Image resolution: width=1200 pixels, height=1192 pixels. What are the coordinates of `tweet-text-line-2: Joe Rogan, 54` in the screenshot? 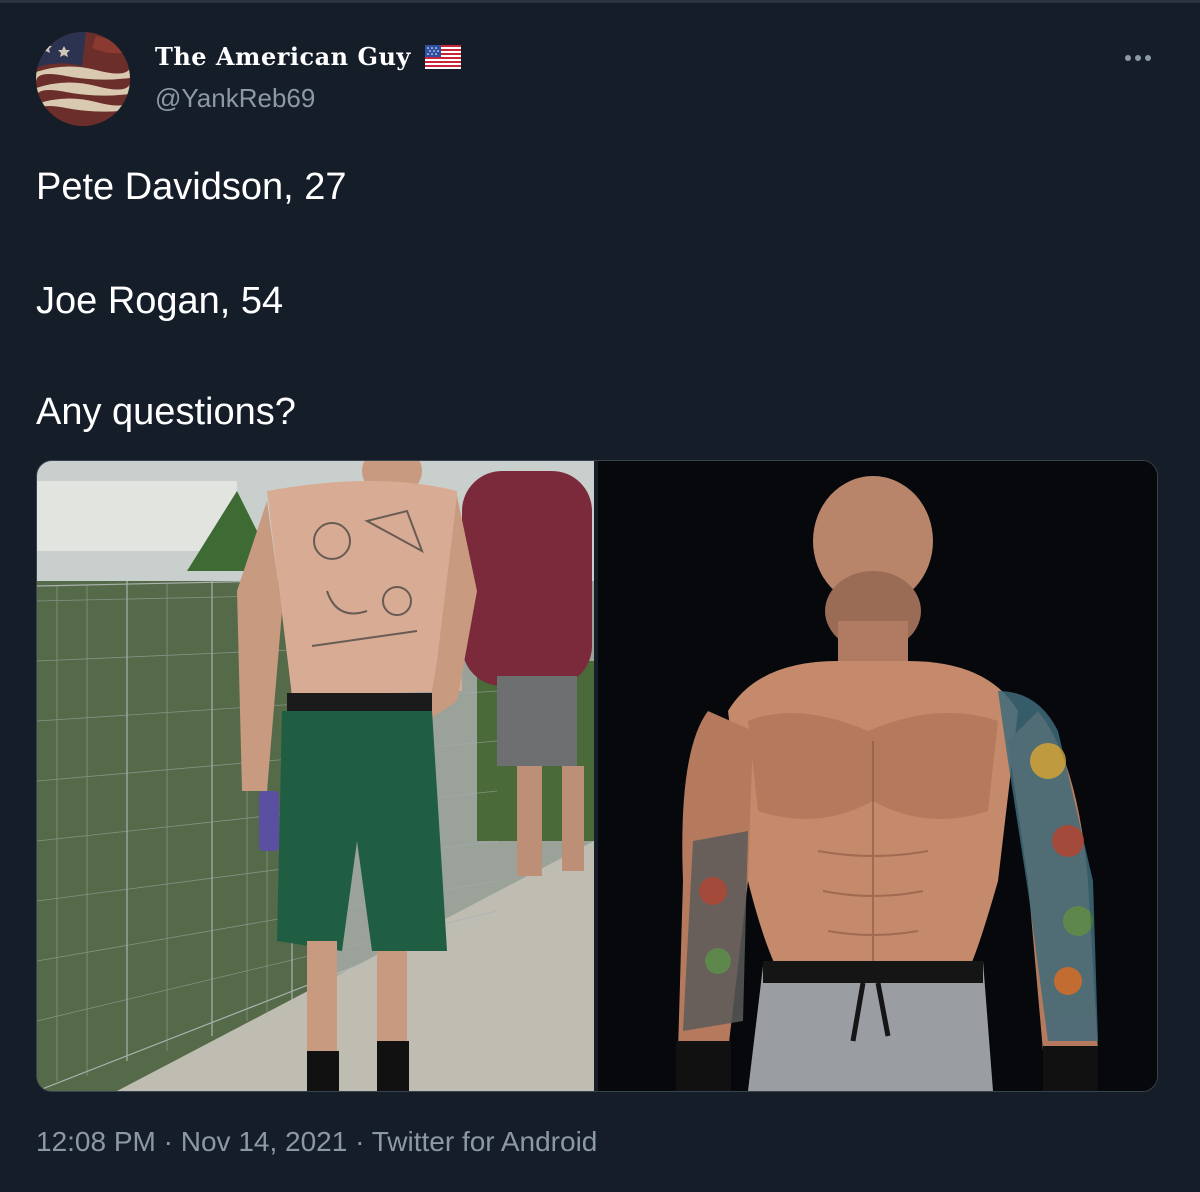 It's located at (160, 301).